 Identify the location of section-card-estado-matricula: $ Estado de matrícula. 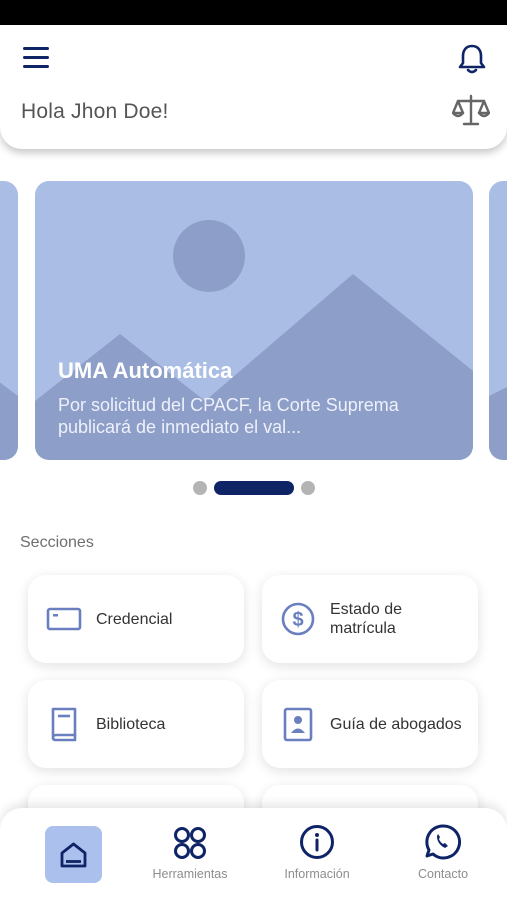
(370, 619).